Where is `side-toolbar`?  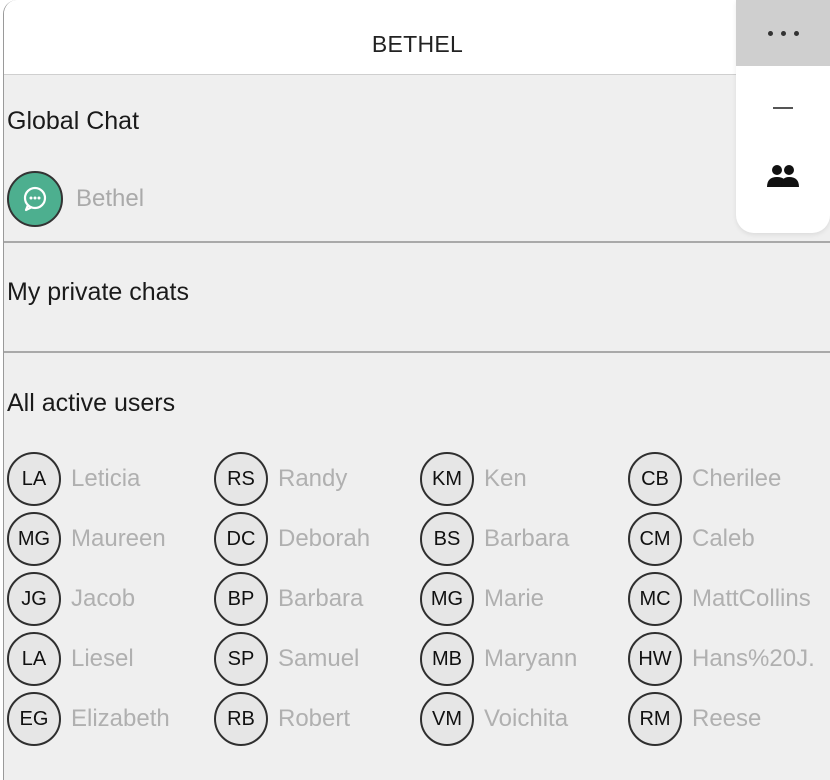
side-toolbar is located at coordinates (783, 116).